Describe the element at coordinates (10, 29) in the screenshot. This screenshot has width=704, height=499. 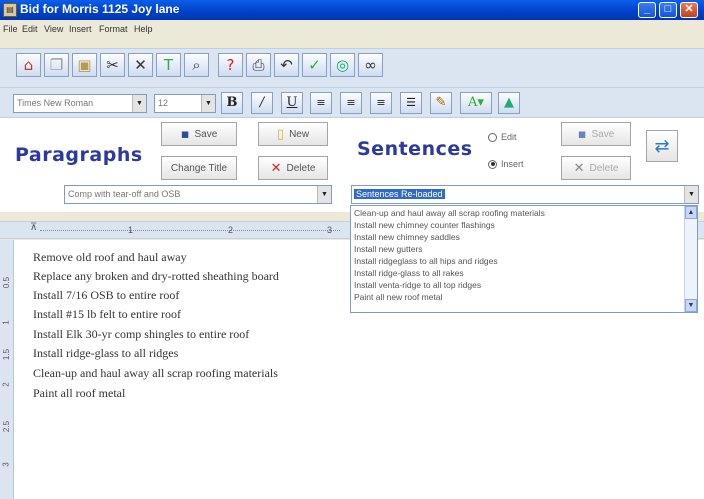
I see `menu-file: File` at that location.